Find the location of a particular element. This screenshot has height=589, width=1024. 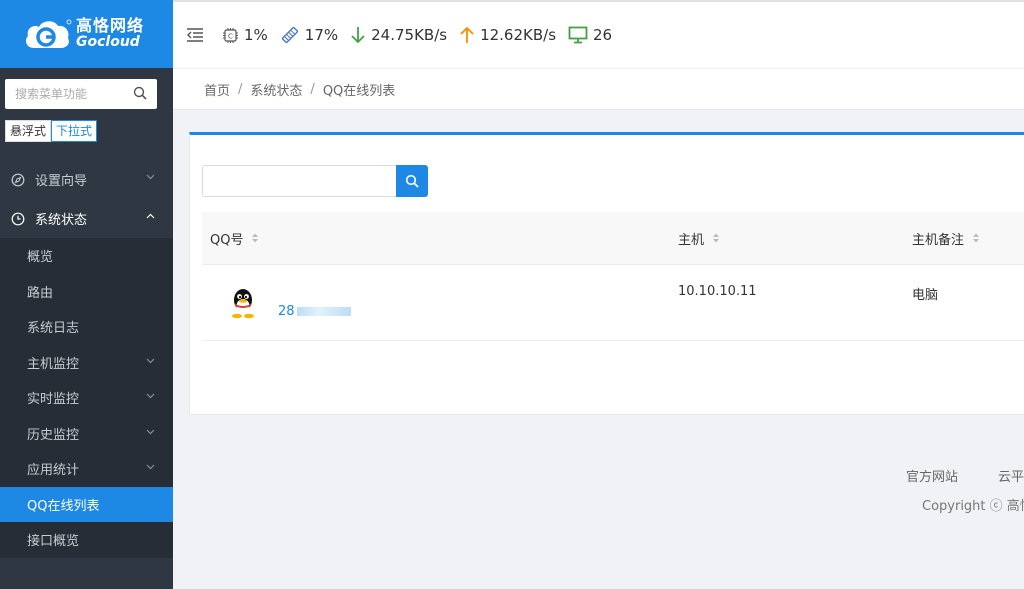

sidebar-item-system-log: 系统日志 is located at coordinates (86, 327).